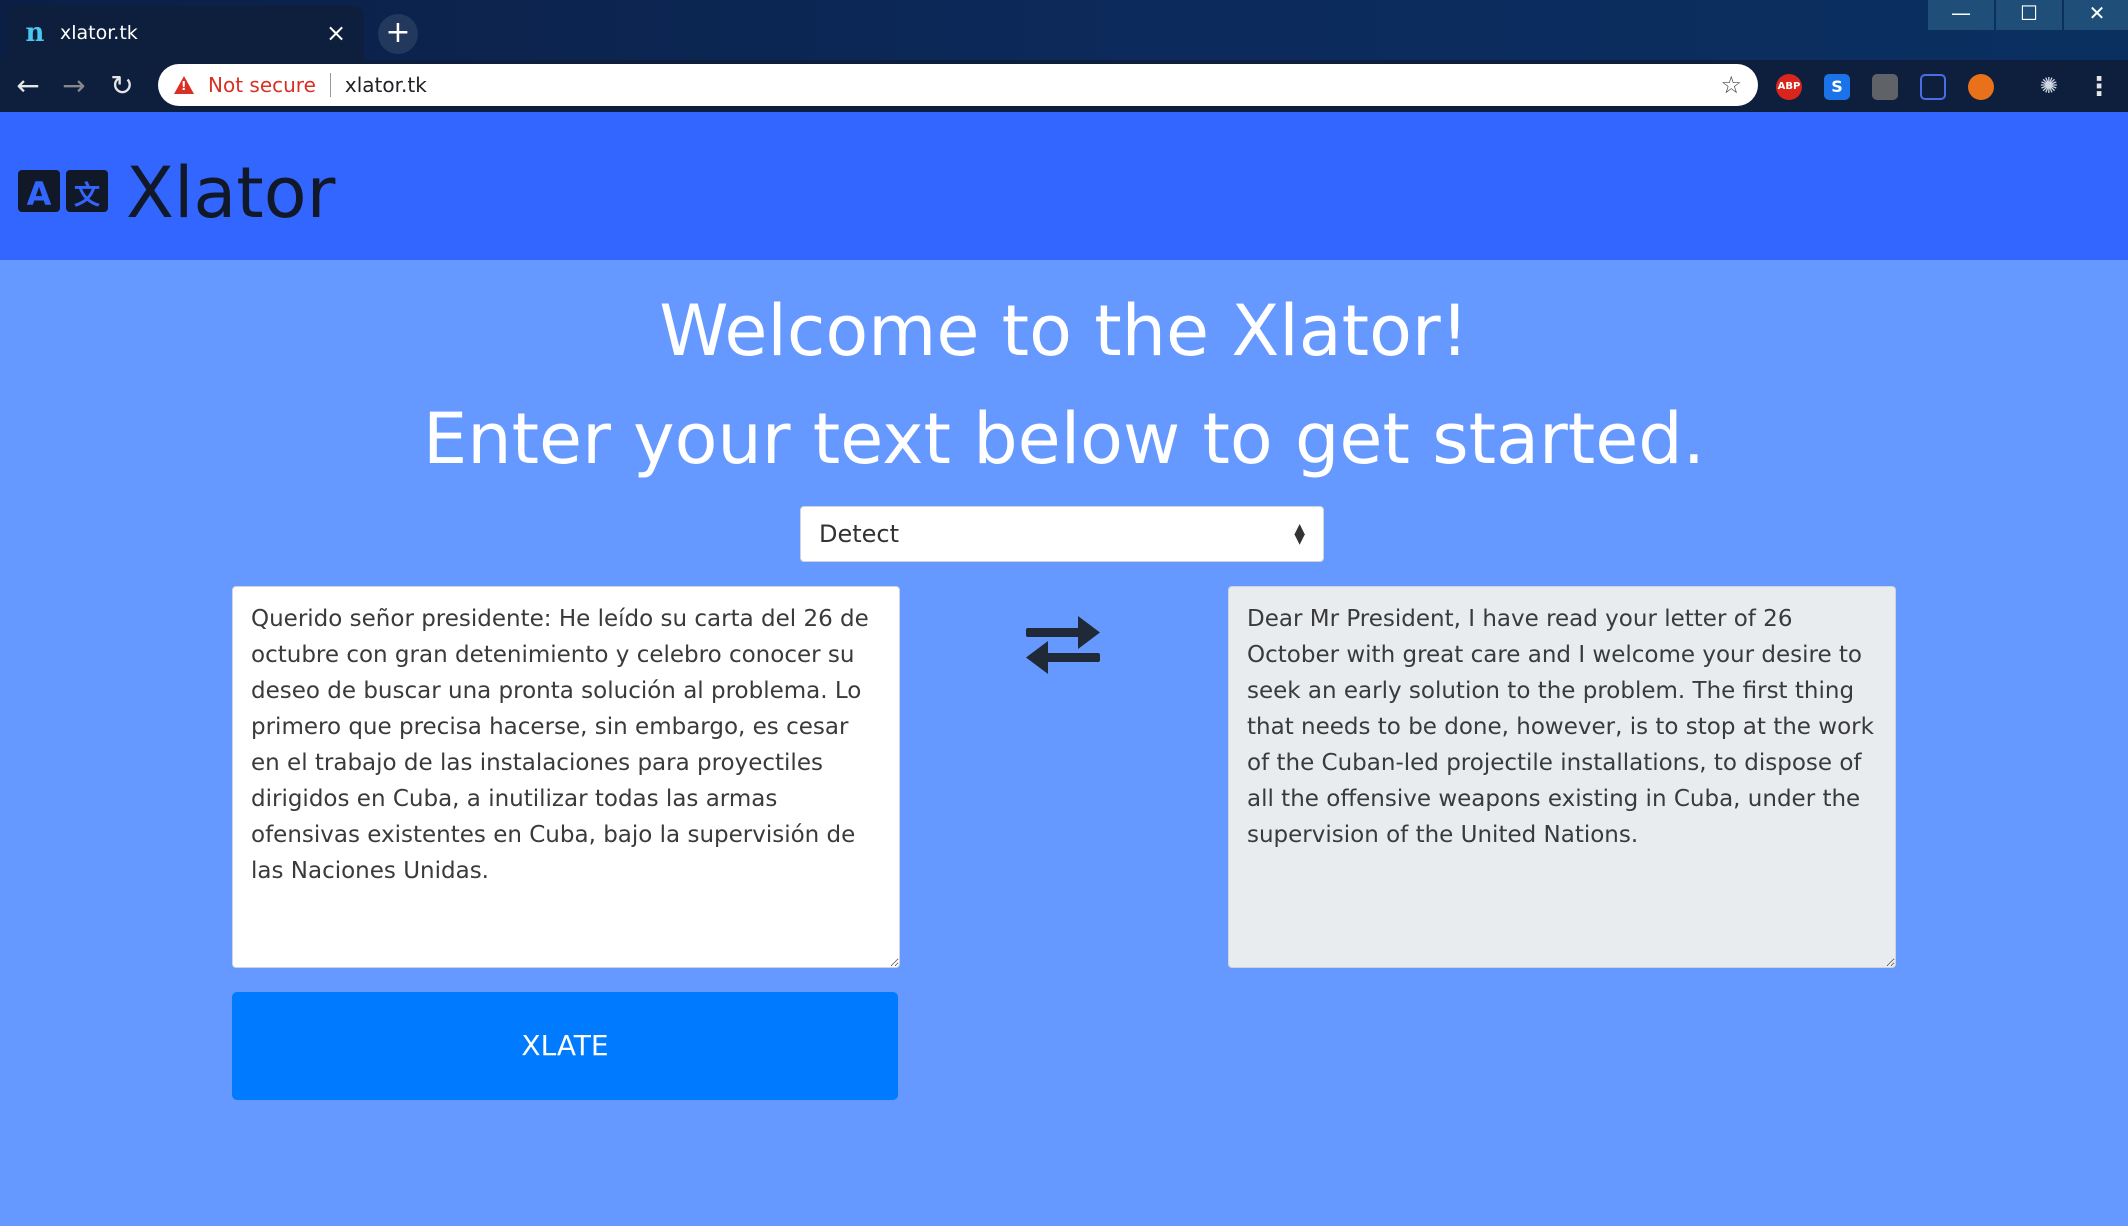  Describe the element at coordinates (398, 34) in the screenshot. I see `new-tab-button: +` at that location.